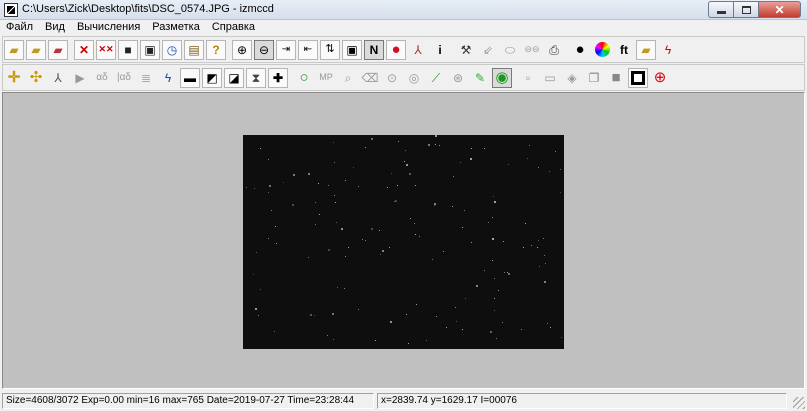  Describe the element at coordinates (348, 78) in the screenshot. I see `magnifier-button: ⌕` at that location.